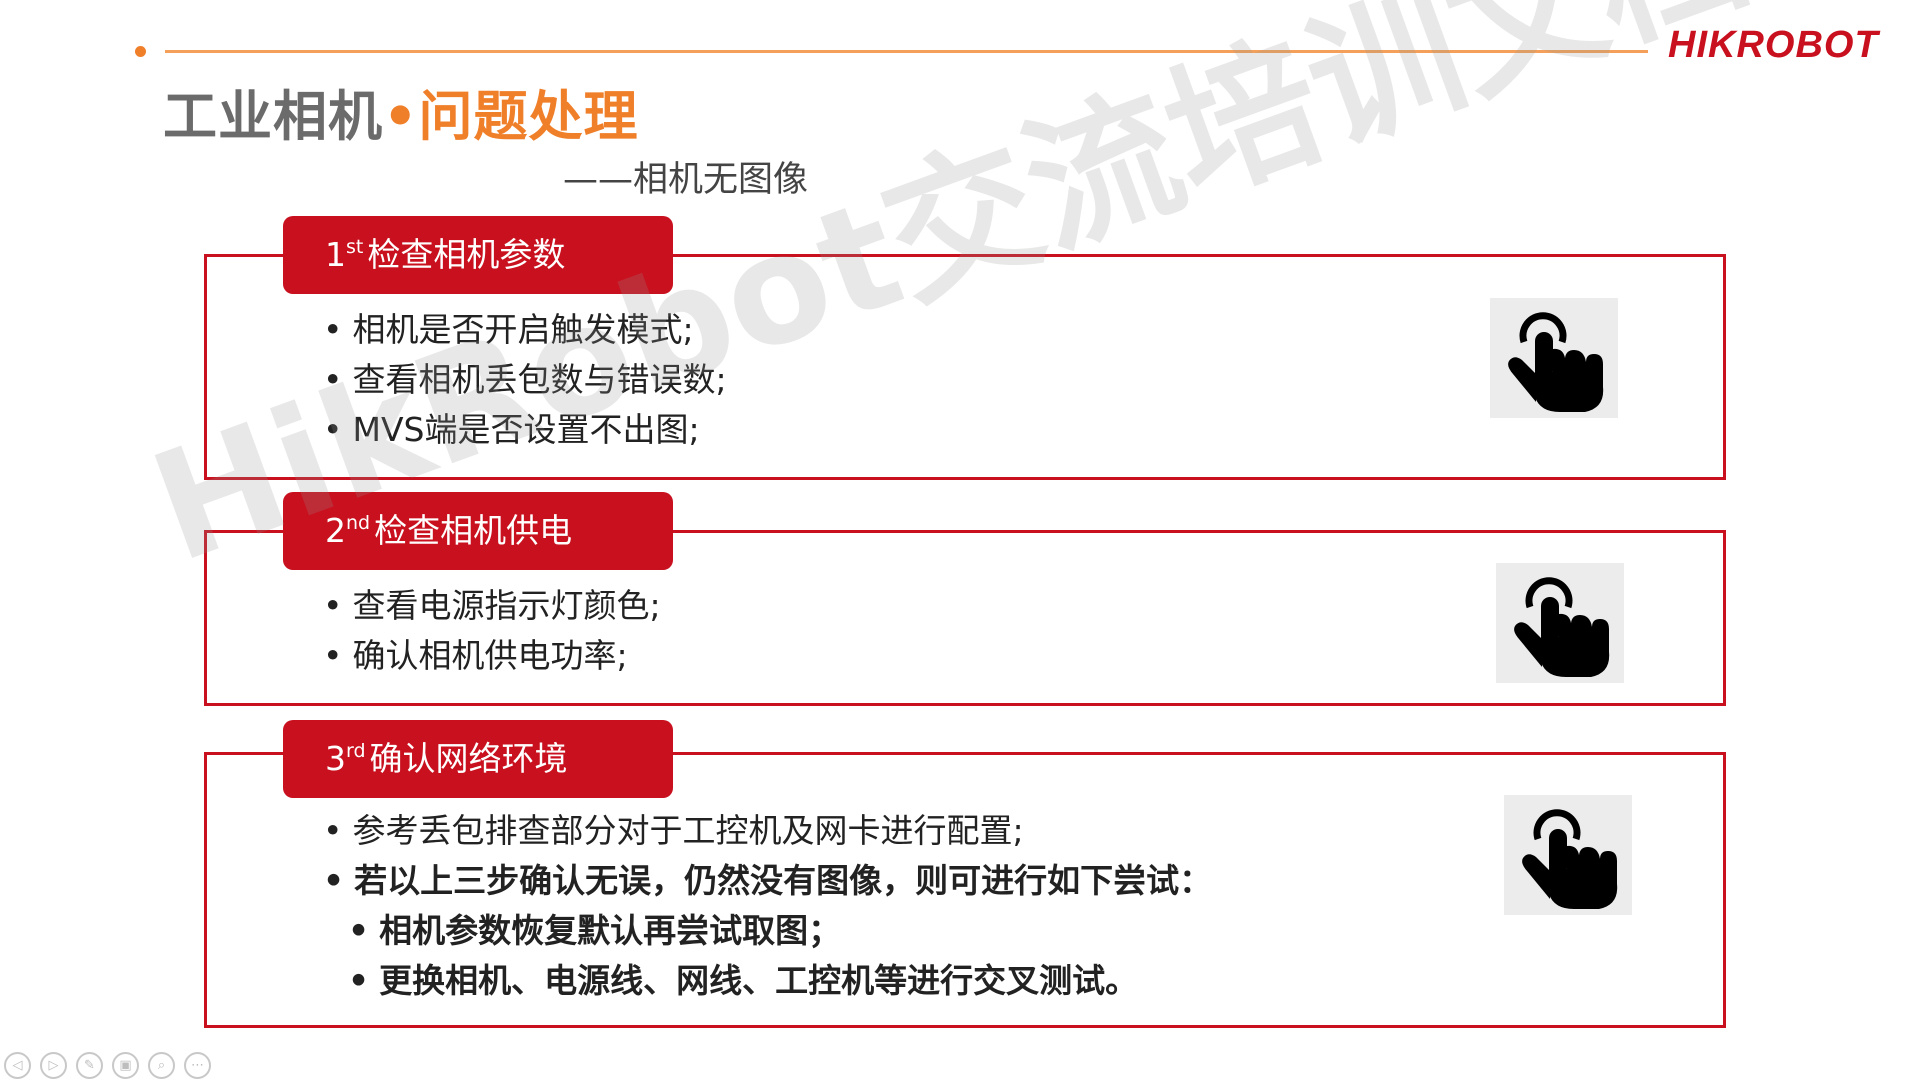 The image size is (1920, 1080). I want to click on section-2-bullets: 查看电源指示灯颜色; 确认相机供电功率;, so click(492, 631).